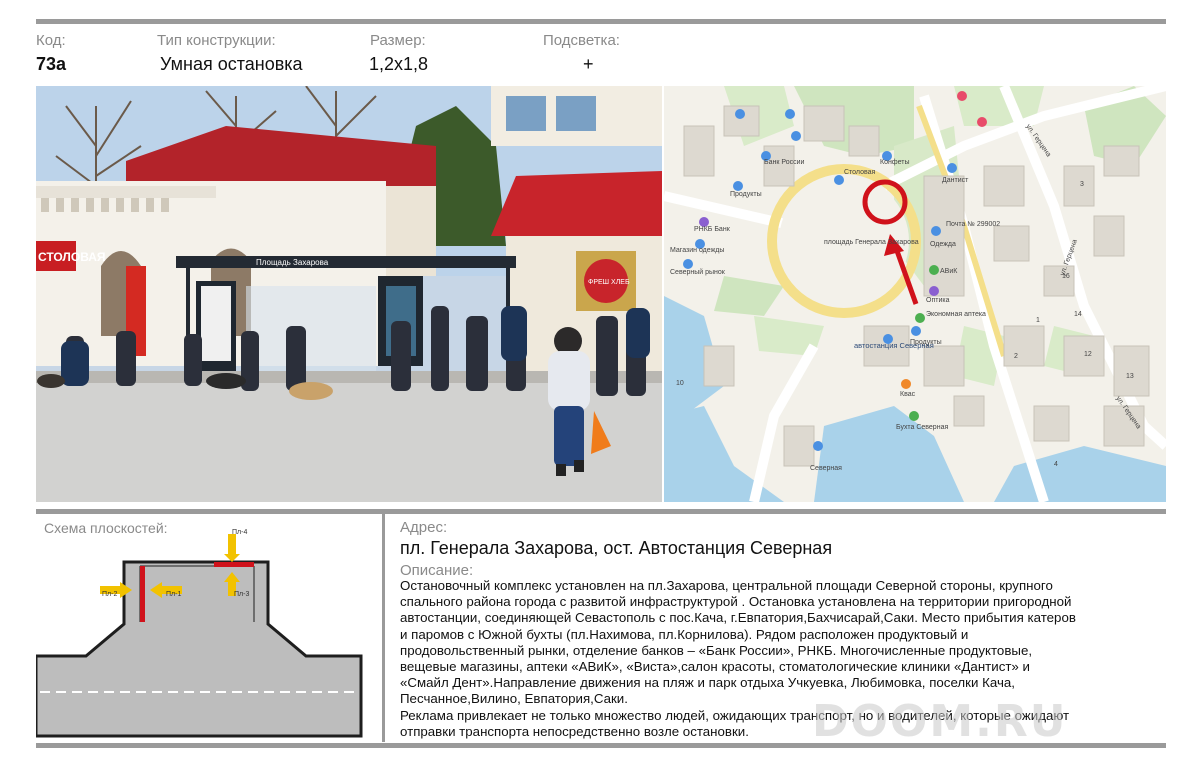 This screenshot has width=1200, height=768. I want to click on plane-red-left, so click(142, 594).